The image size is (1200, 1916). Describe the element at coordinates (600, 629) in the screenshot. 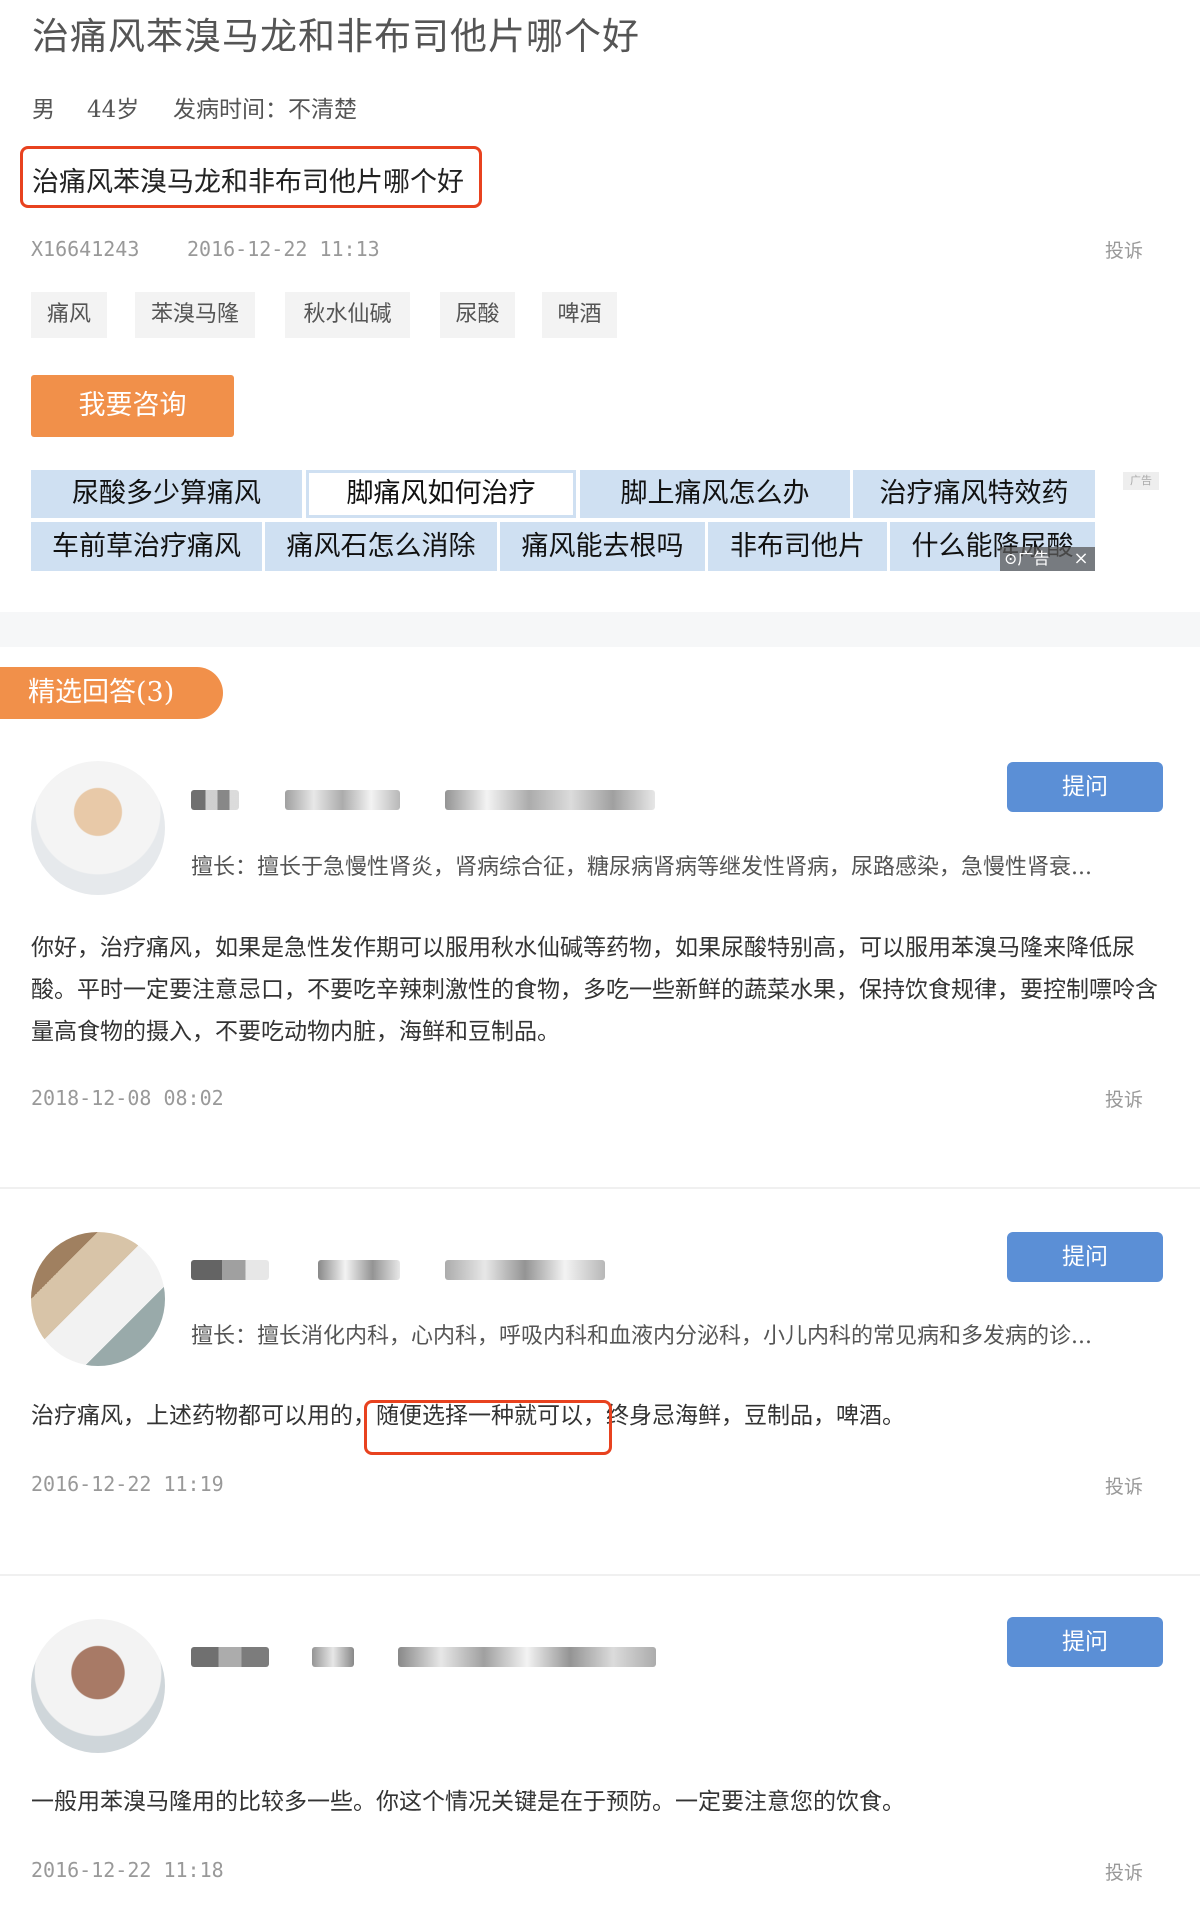

I see `section-separator` at that location.